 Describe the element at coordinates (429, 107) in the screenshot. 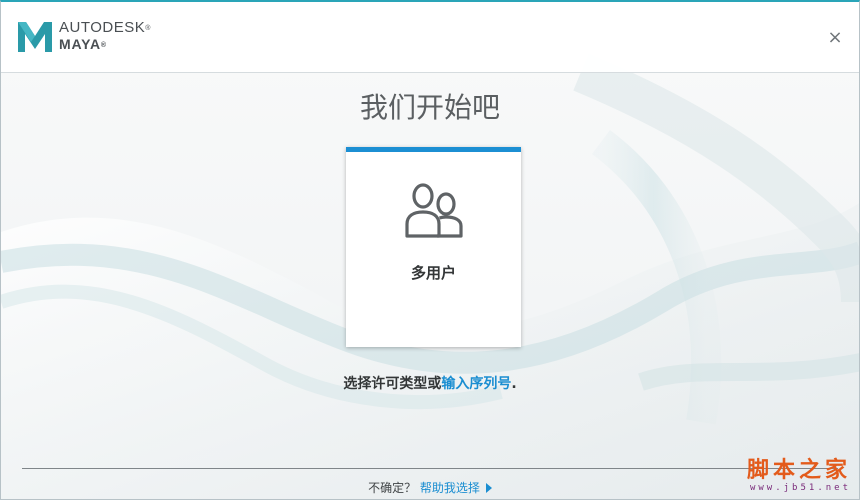

I see `page-title: 我们开始吧` at that location.